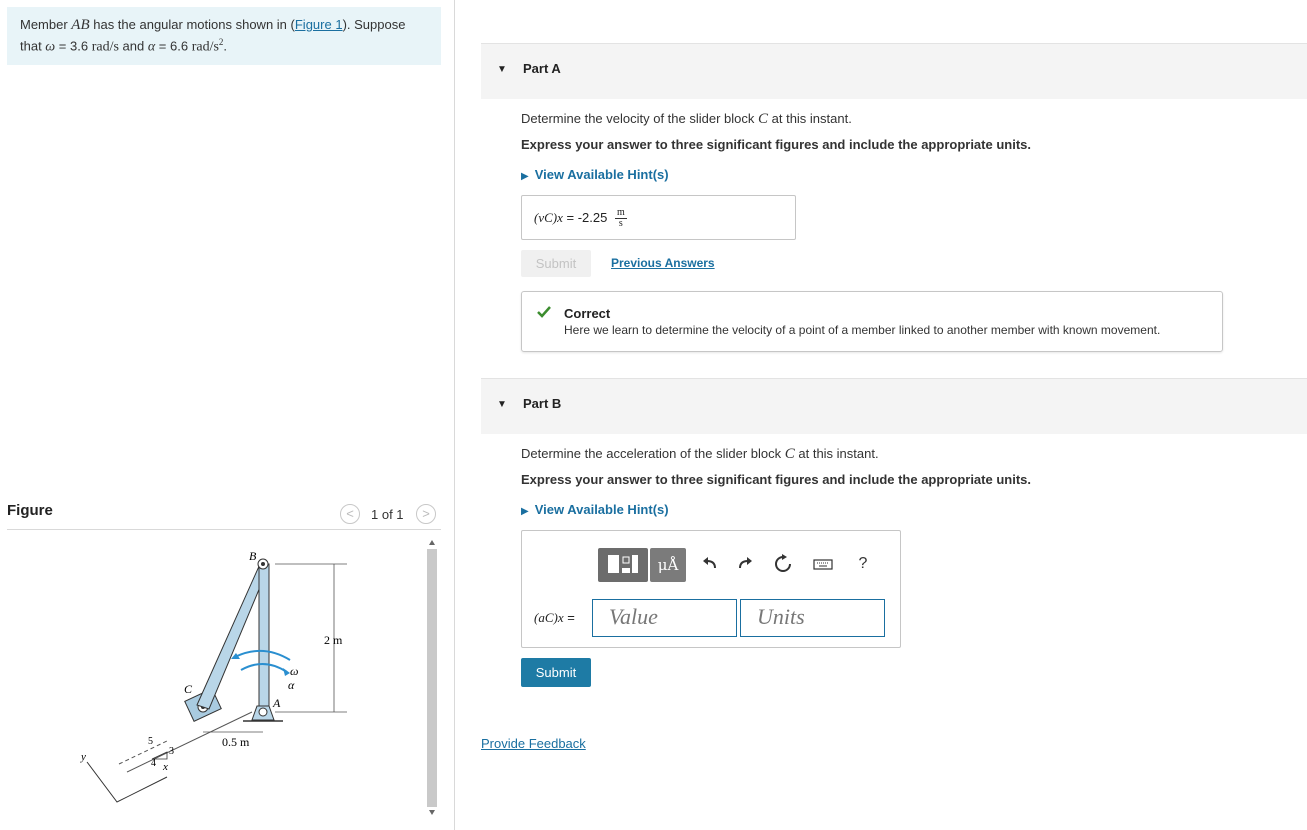  What do you see at coordinates (192, 24) in the screenshot?
I see `problem-text: has the angular motions shown in (` at bounding box center [192, 24].